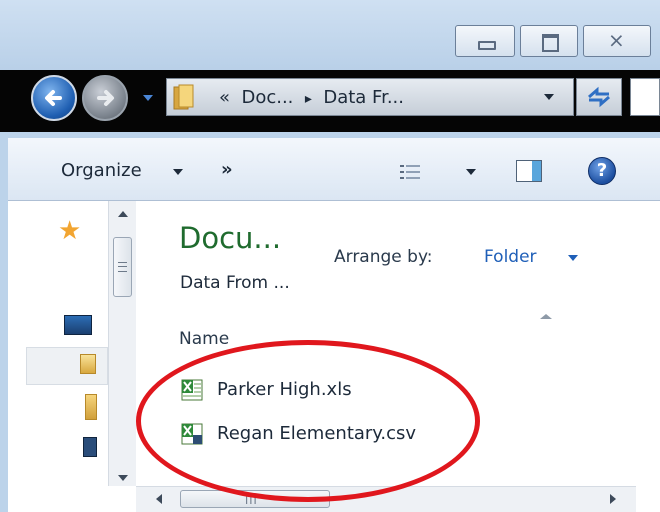 The height and width of the screenshot is (512, 660). Describe the element at coordinates (383, 257) in the screenshot. I see `arrange-by-label: Arrange by:` at that location.